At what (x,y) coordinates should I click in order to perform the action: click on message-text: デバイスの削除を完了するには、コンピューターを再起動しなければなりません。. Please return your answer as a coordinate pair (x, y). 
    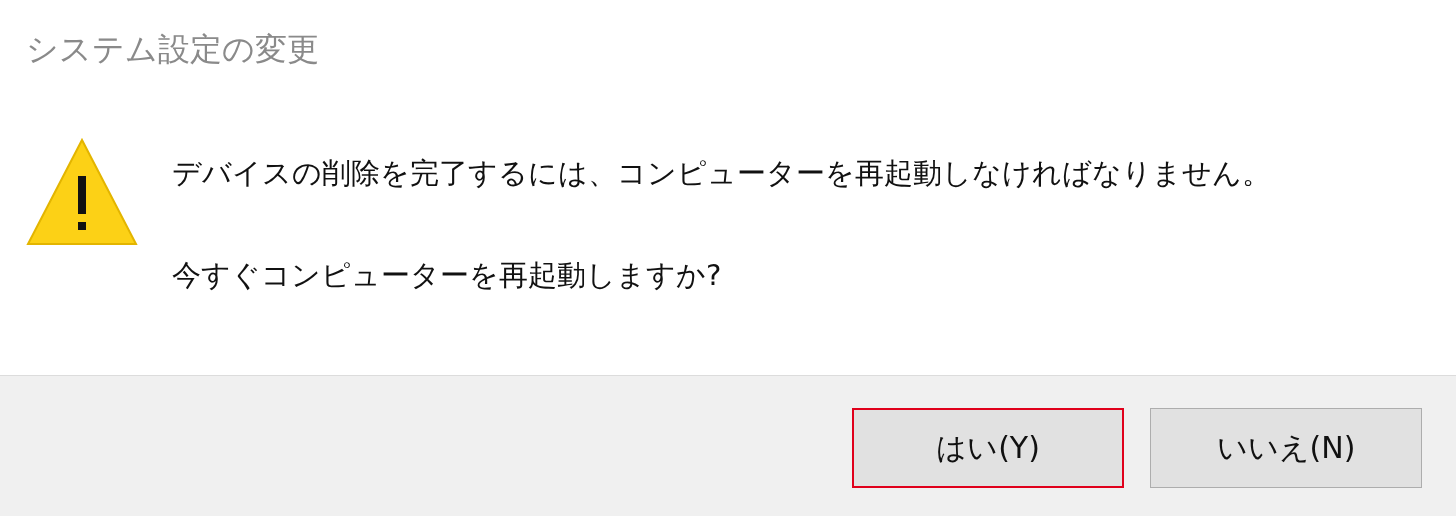
    Looking at the image, I should click on (721, 173).